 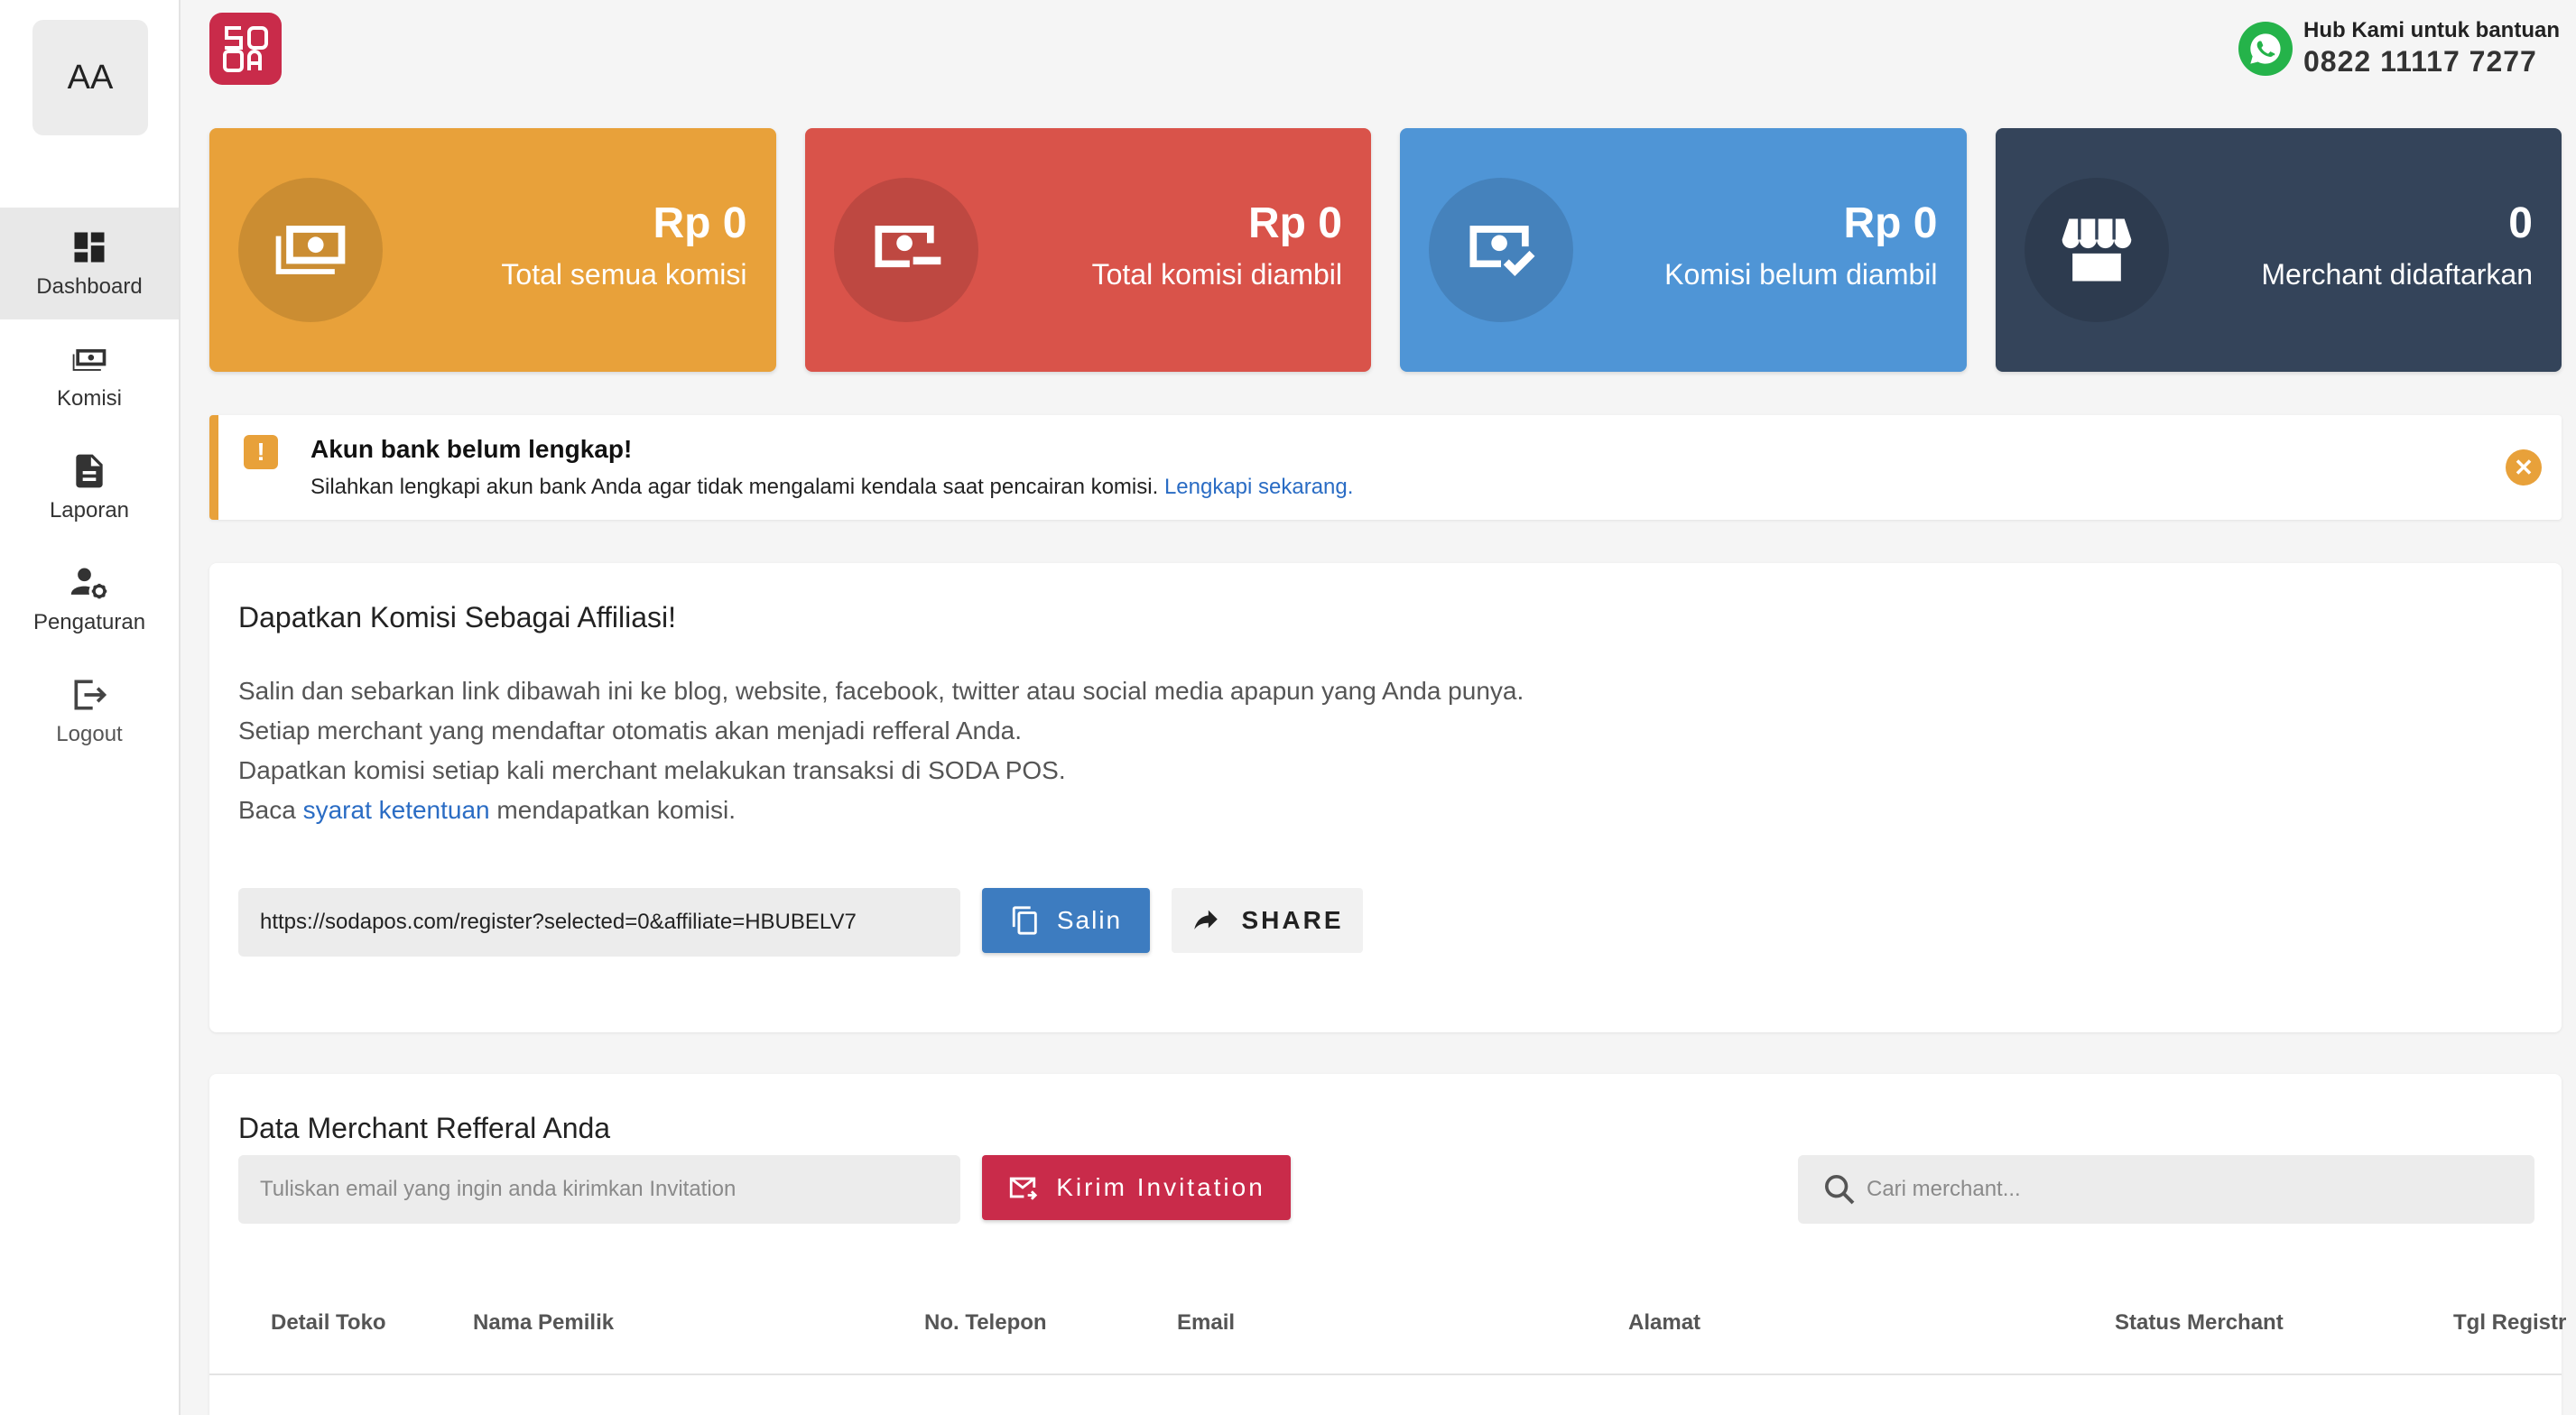 What do you see at coordinates (2420, 61) in the screenshot?
I see `help-phone: 0822 11117 7277` at bounding box center [2420, 61].